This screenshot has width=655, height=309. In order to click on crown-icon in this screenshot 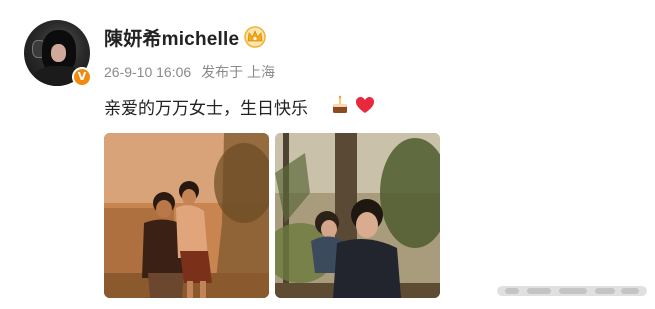, I will do `click(255, 37)`.